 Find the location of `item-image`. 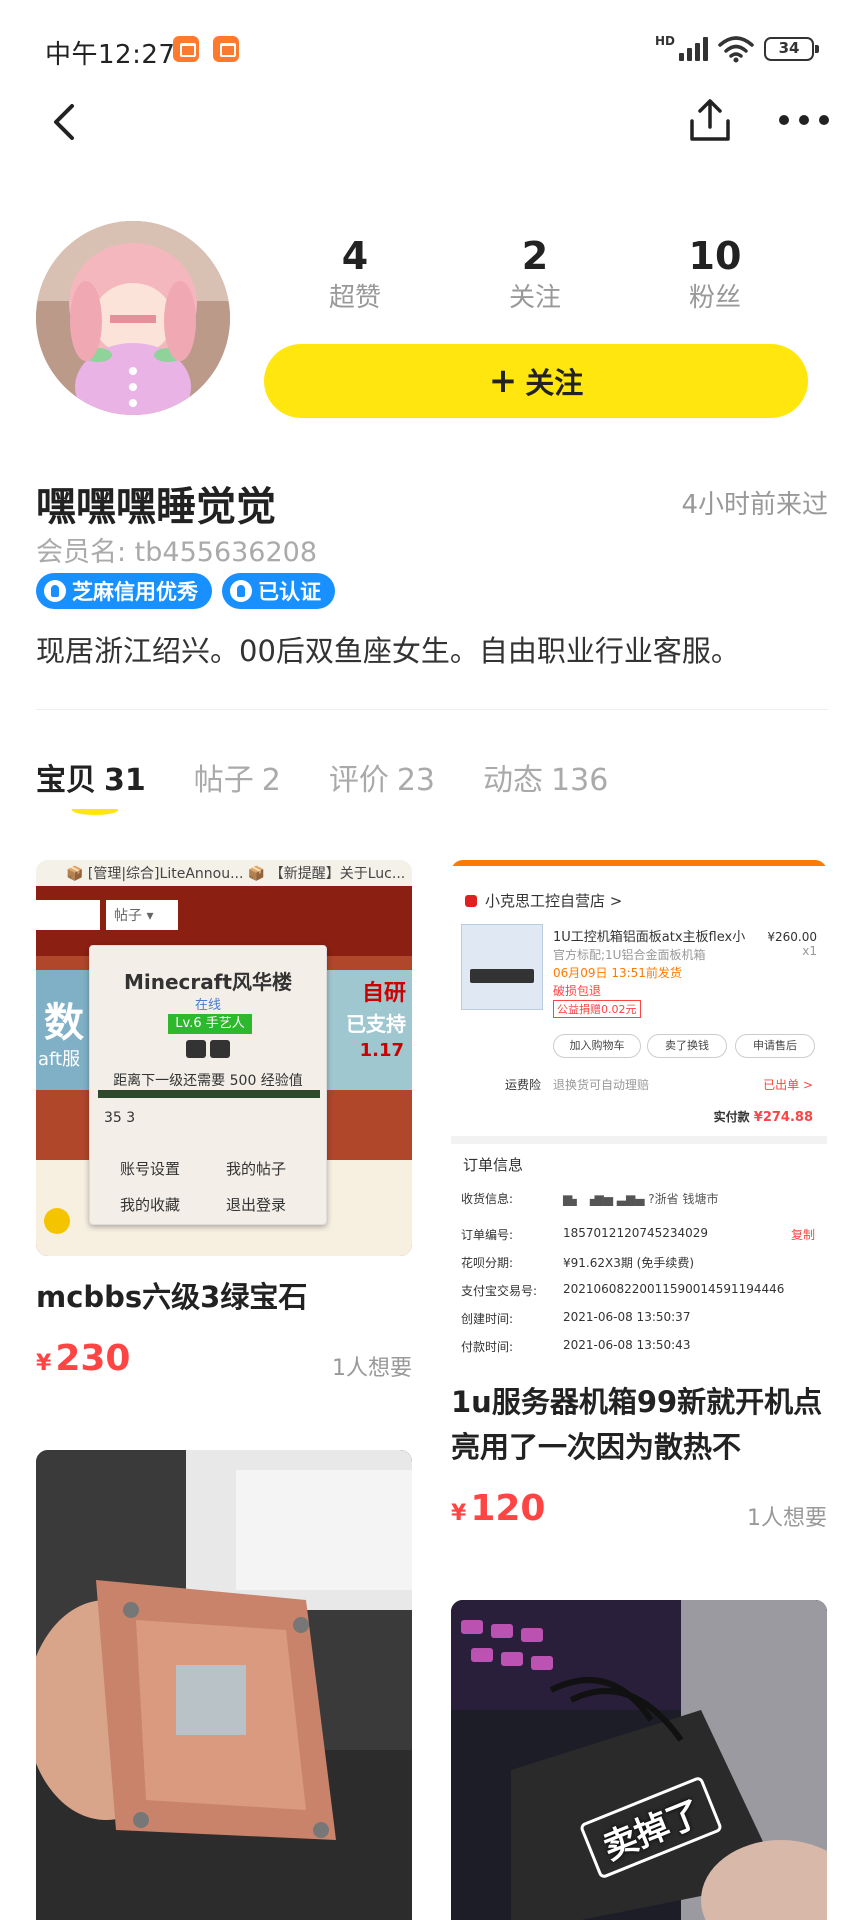

item-image is located at coordinates (224, 1685).